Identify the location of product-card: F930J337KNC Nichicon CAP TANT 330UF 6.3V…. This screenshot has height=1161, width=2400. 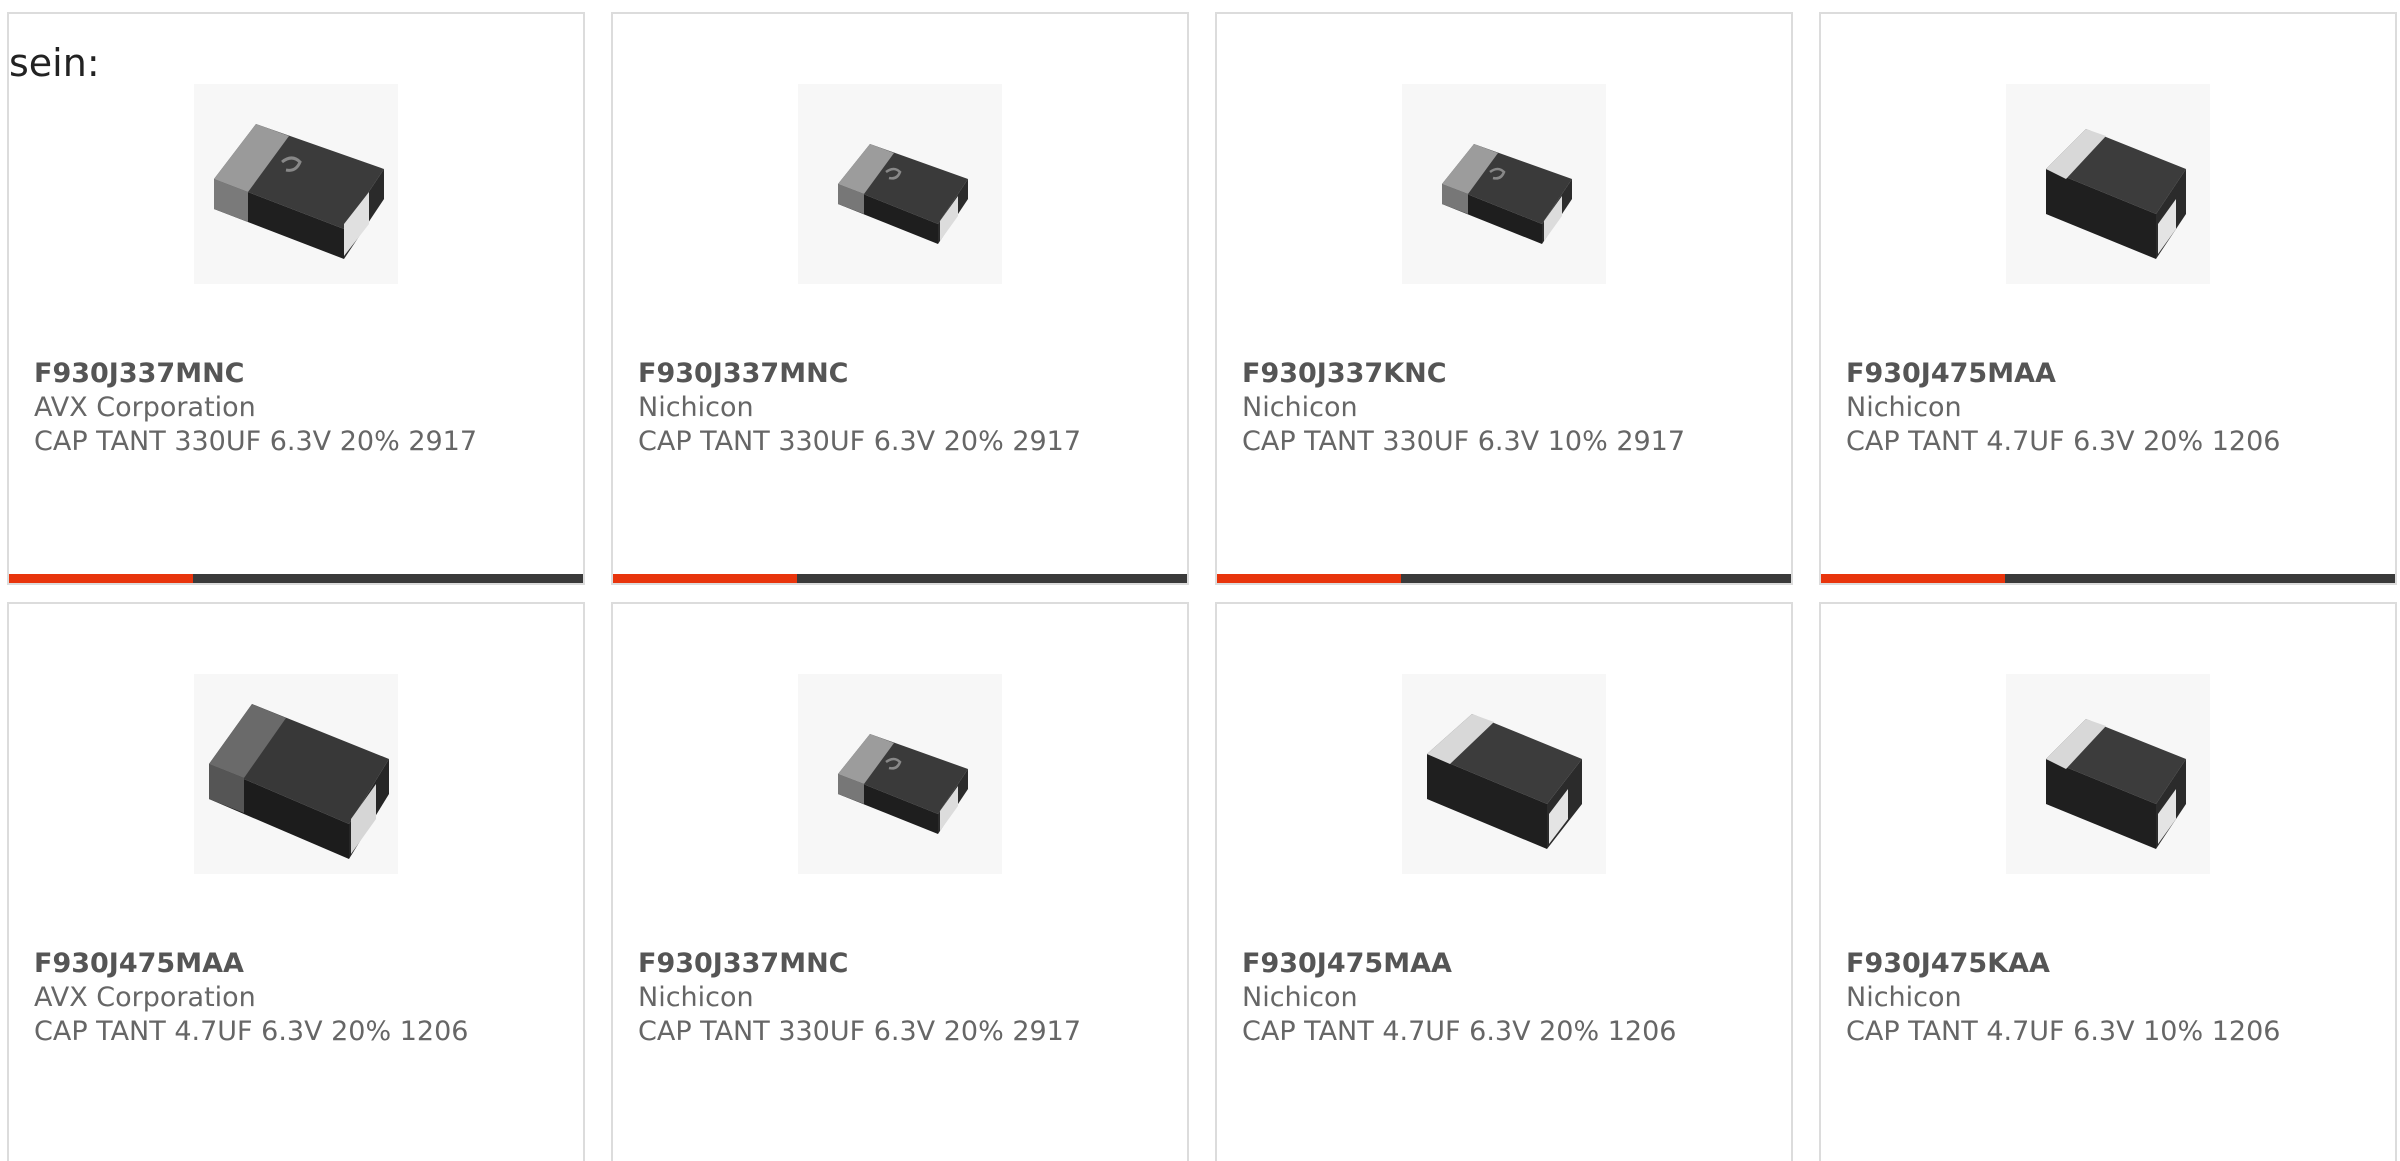
(1504, 298).